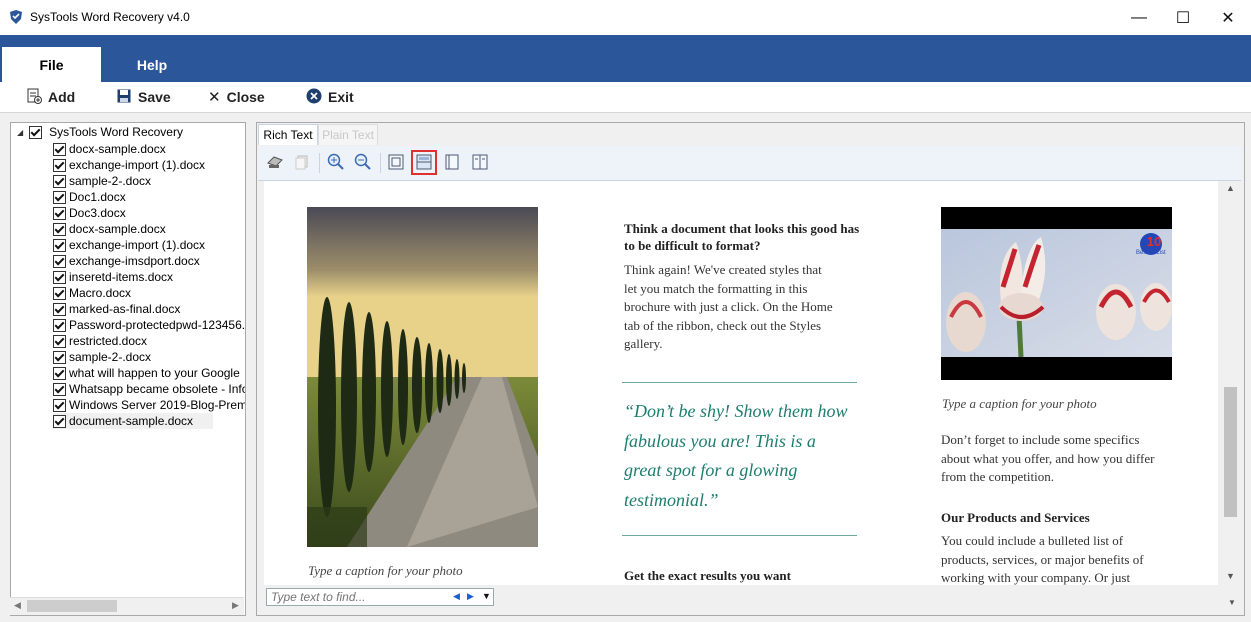 Image resolution: width=1251 pixels, height=622 pixels. Describe the element at coordinates (452, 162) in the screenshot. I see `single-page-icon` at that location.